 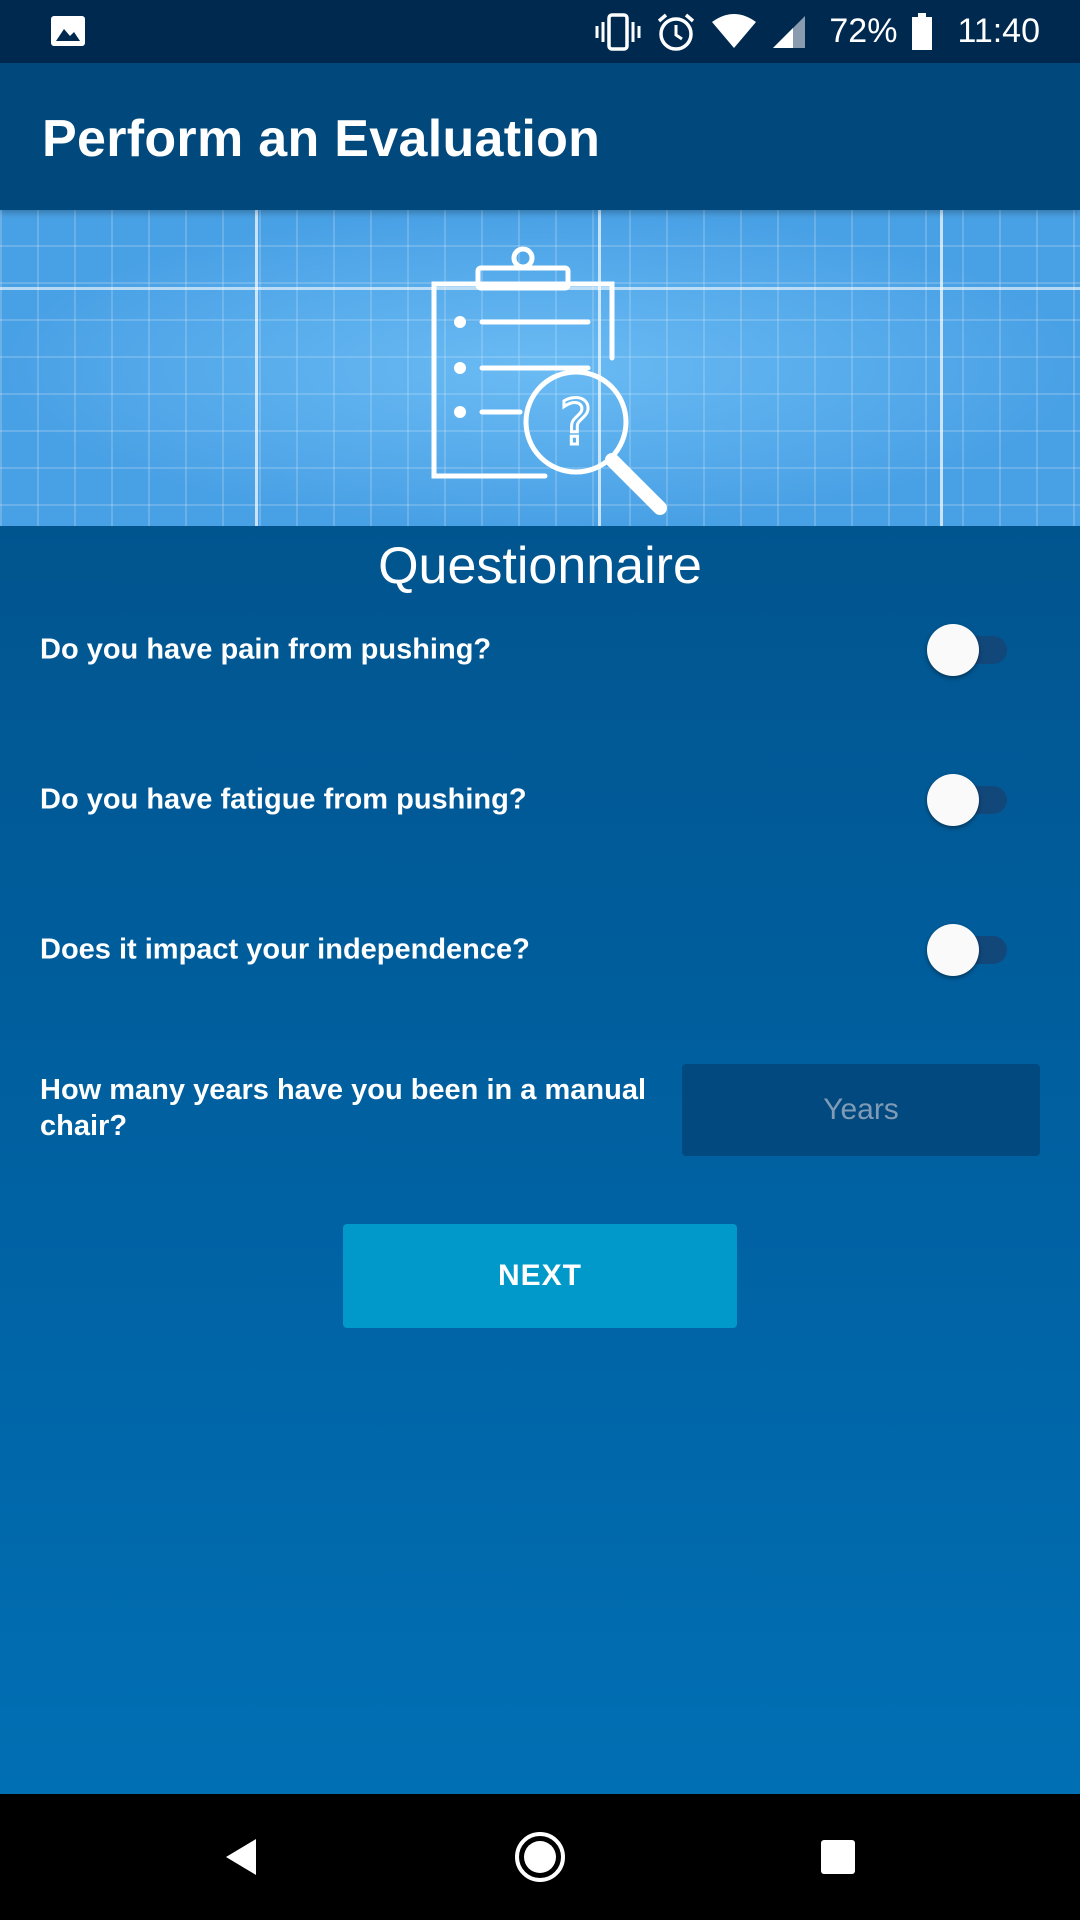 What do you see at coordinates (838, 1857) in the screenshot?
I see `recents-icon` at bounding box center [838, 1857].